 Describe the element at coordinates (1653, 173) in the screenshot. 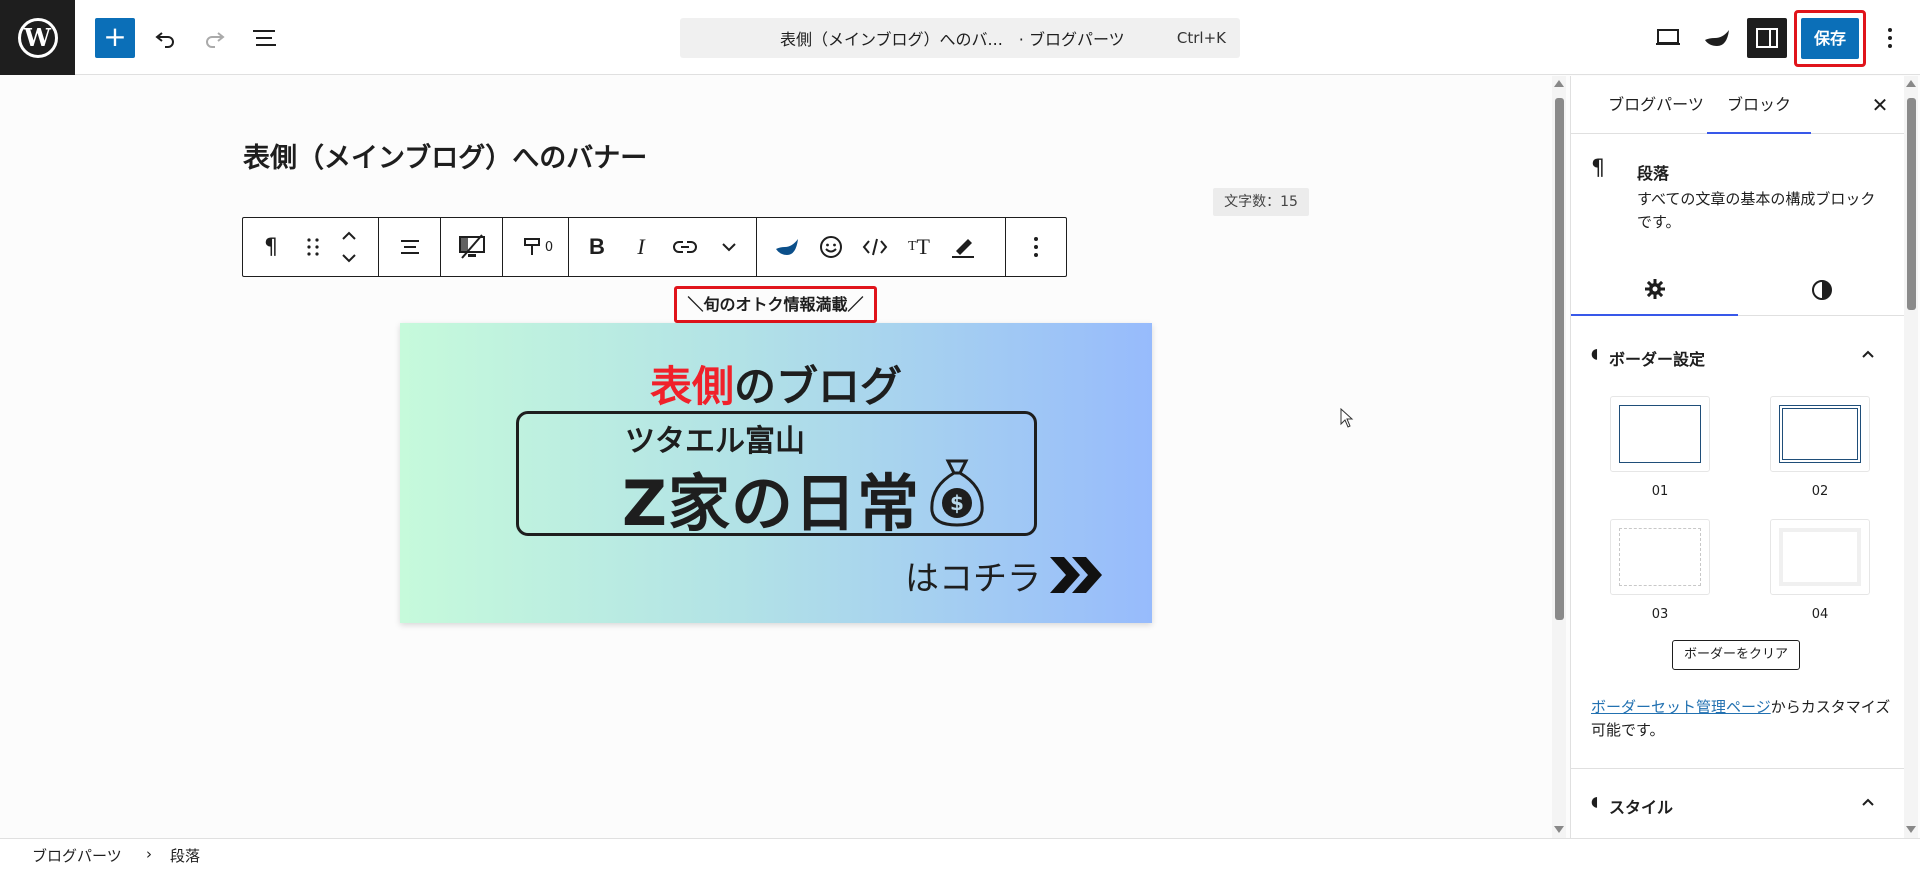

I see `block-name: 段落` at that location.